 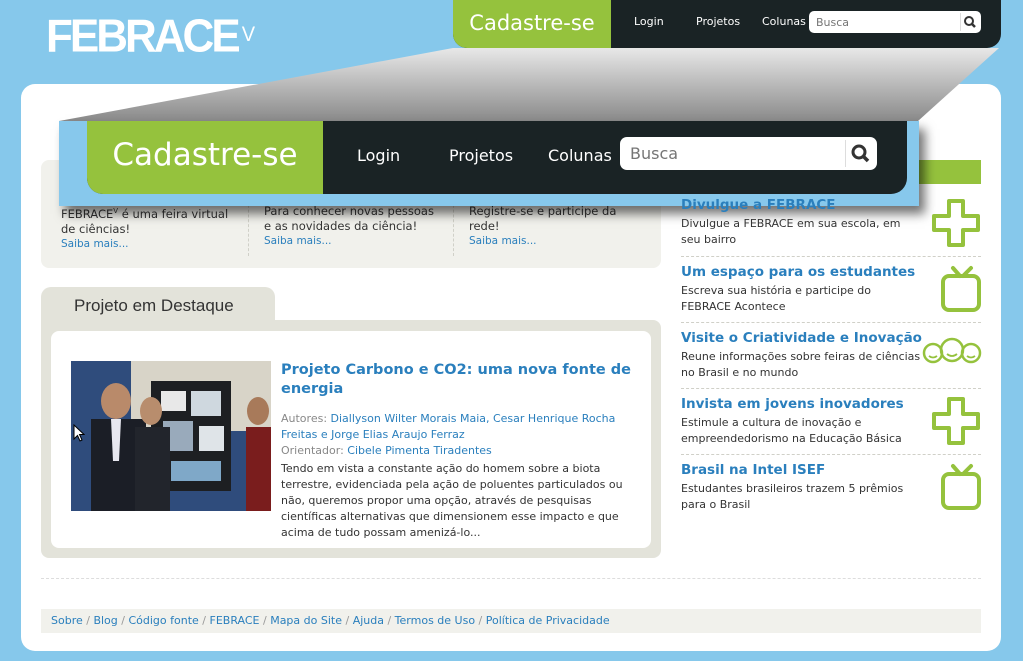 What do you see at coordinates (235, 620) in the screenshot?
I see `footer-link-febrace: FEBRACE` at bounding box center [235, 620].